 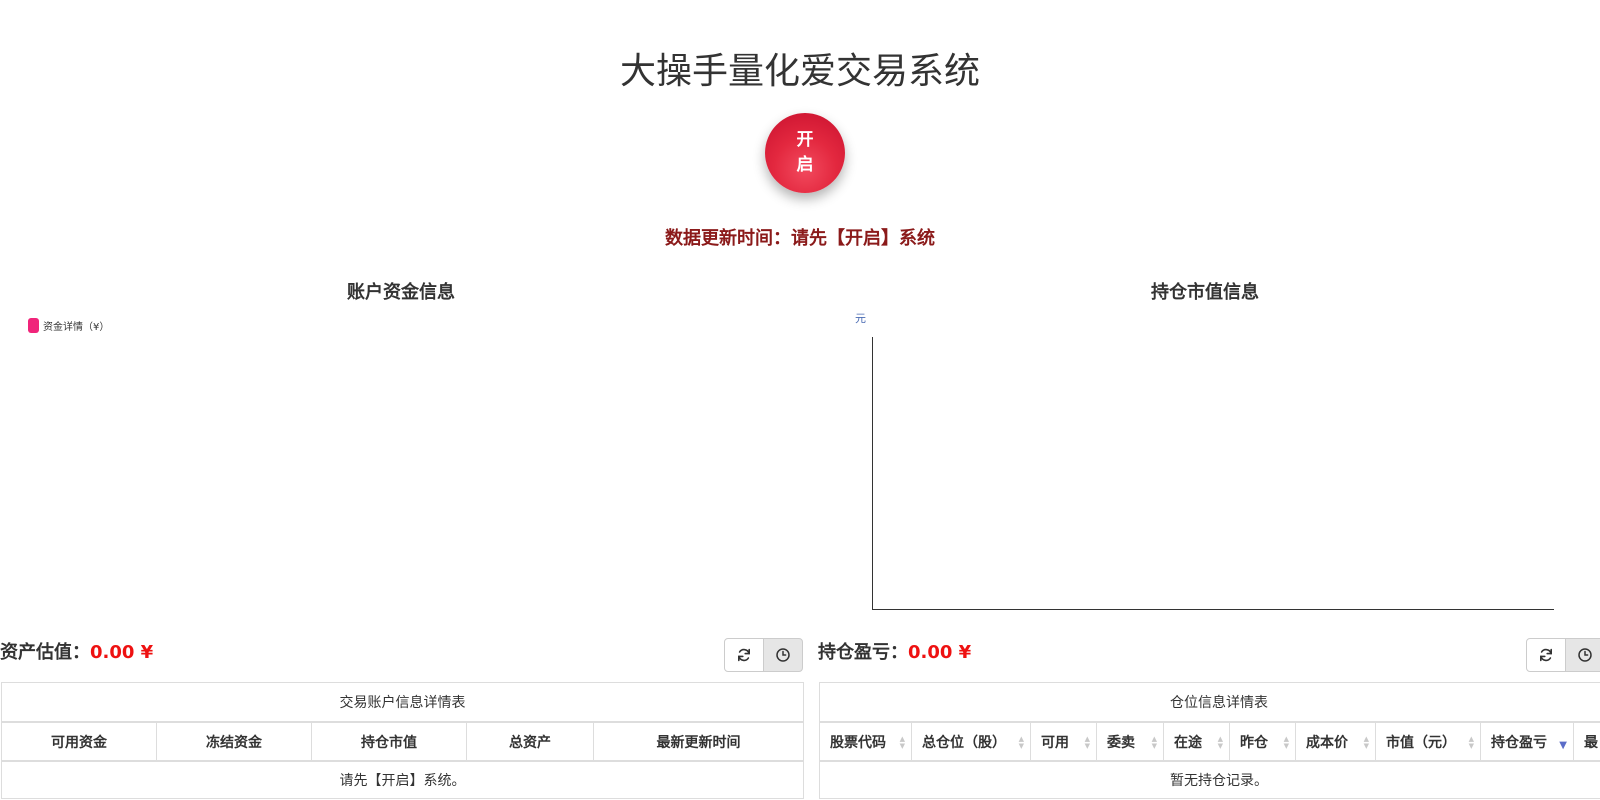 What do you see at coordinates (33, 325) in the screenshot?
I see `legend-swatch` at bounding box center [33, 325].